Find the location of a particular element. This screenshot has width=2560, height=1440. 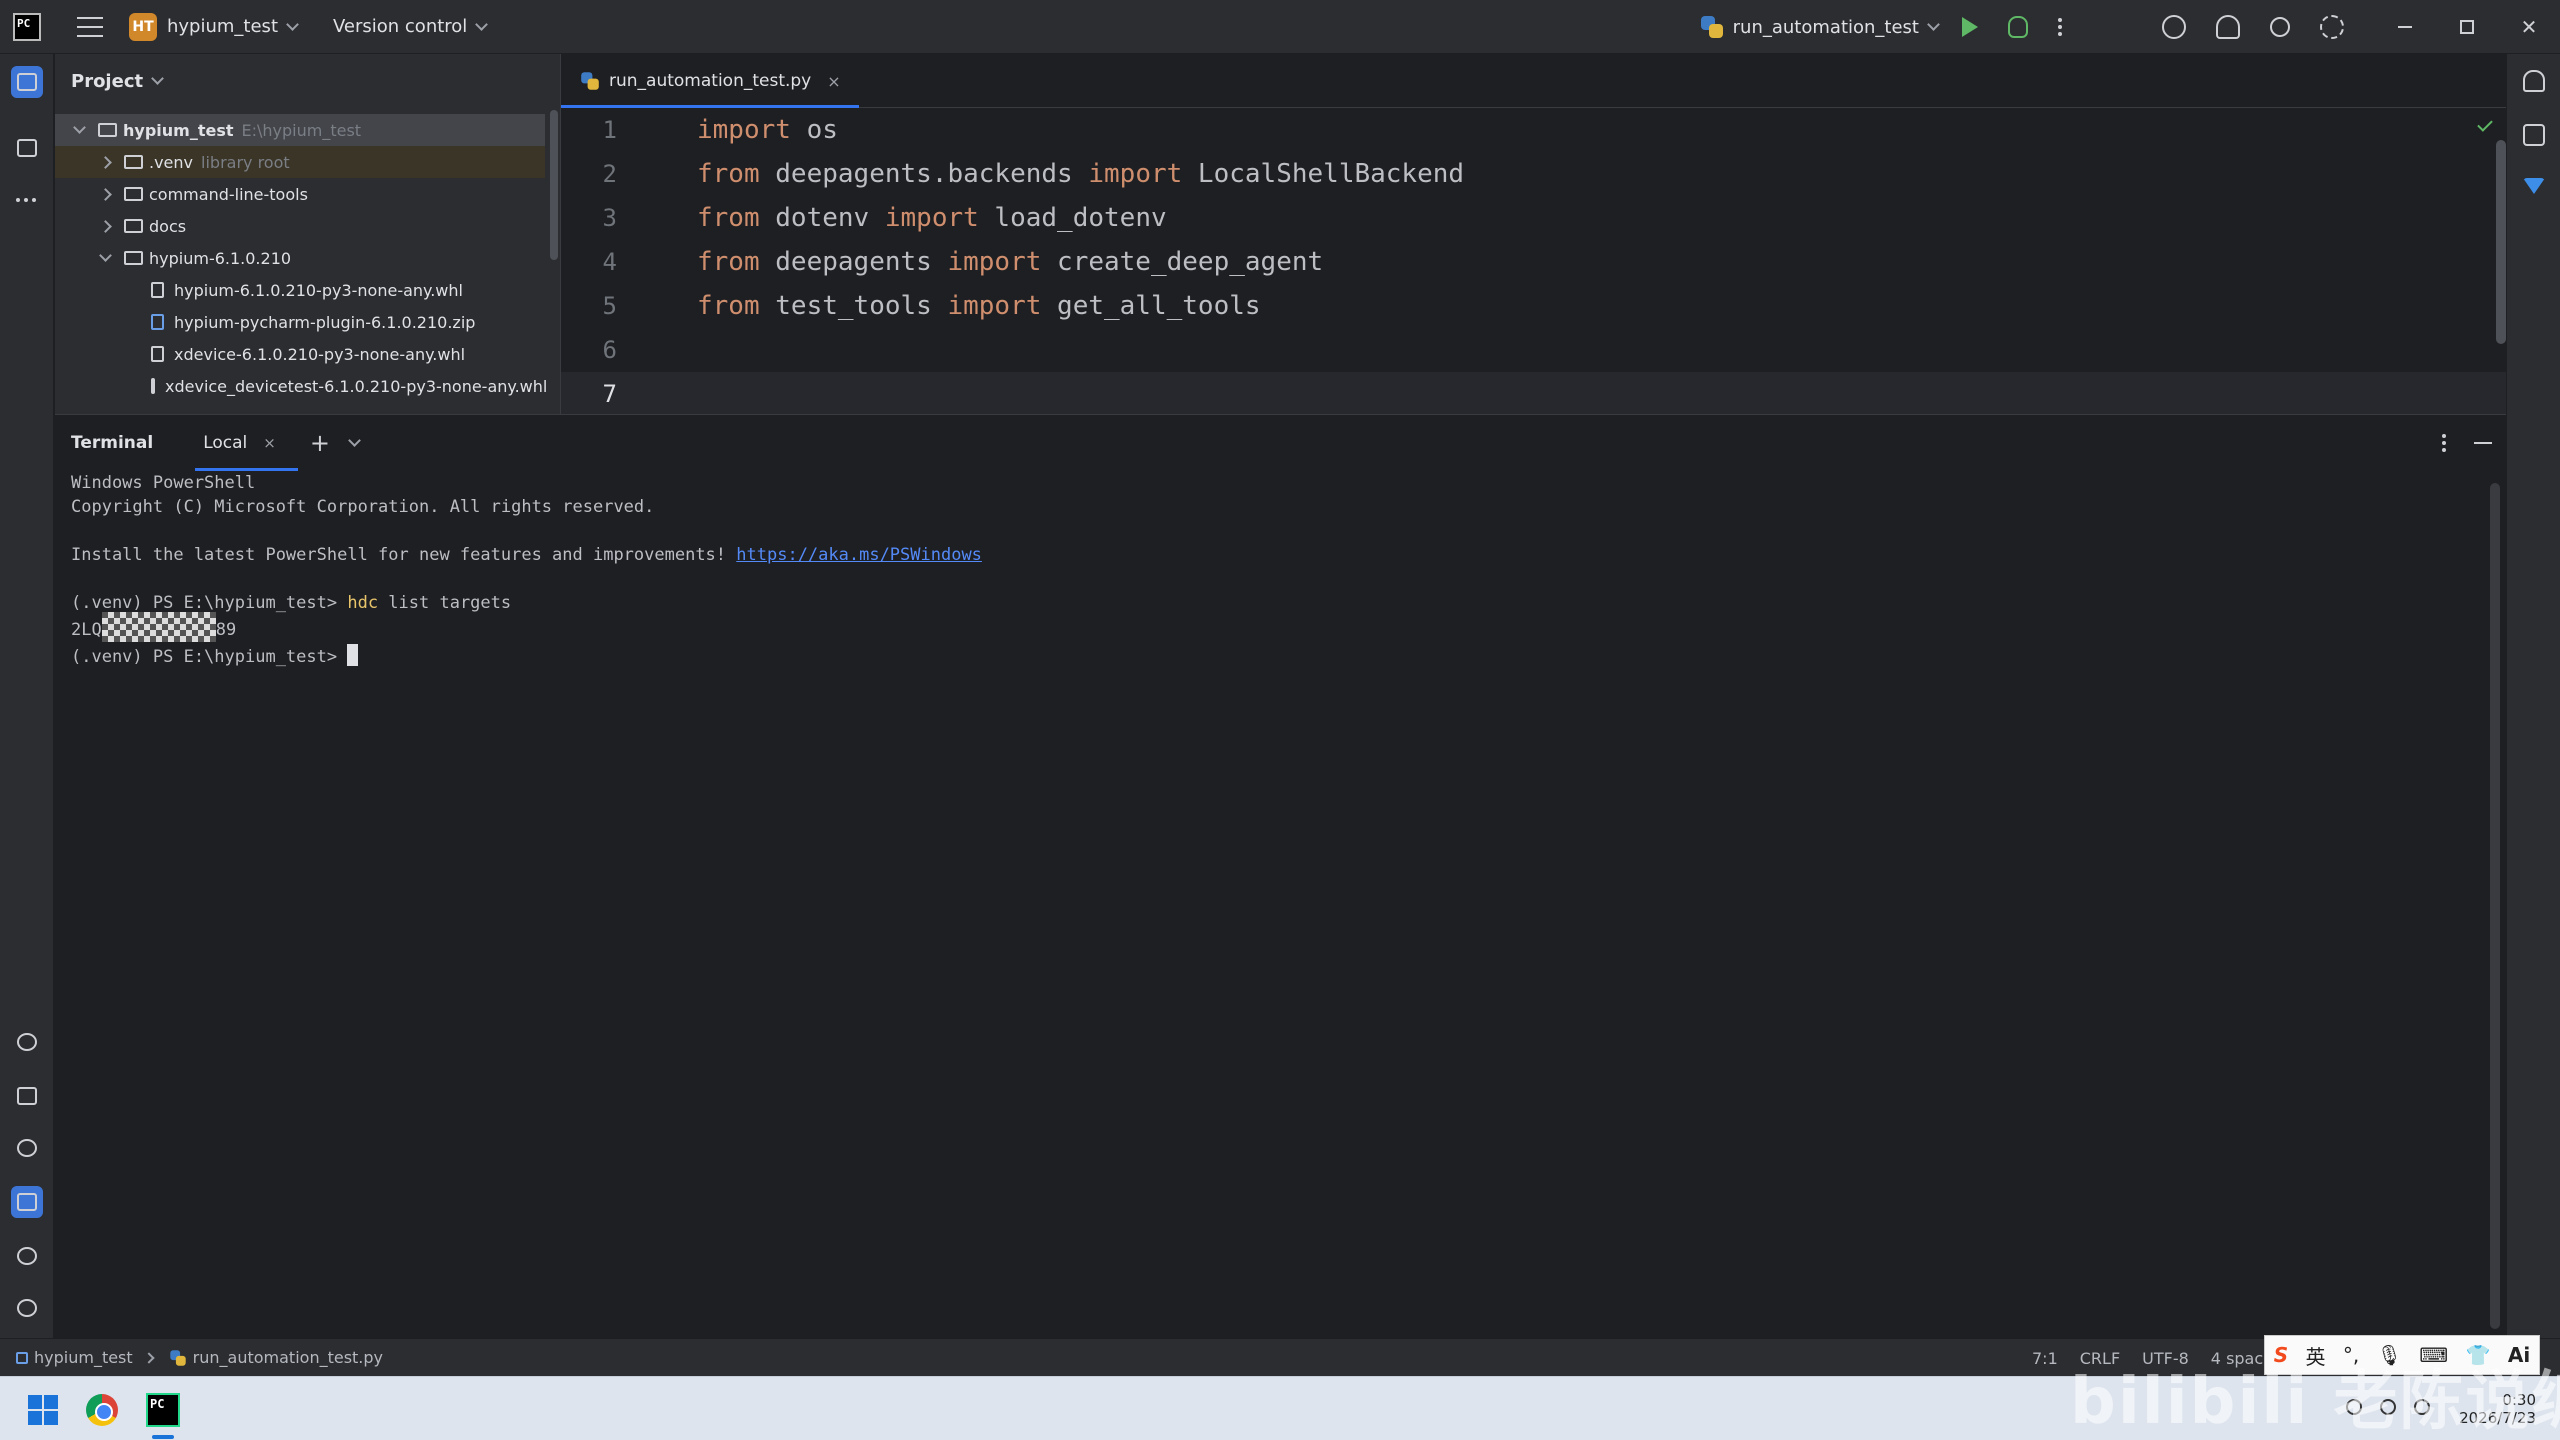

project-view-selector: Project is located at coordinates (307, 81).